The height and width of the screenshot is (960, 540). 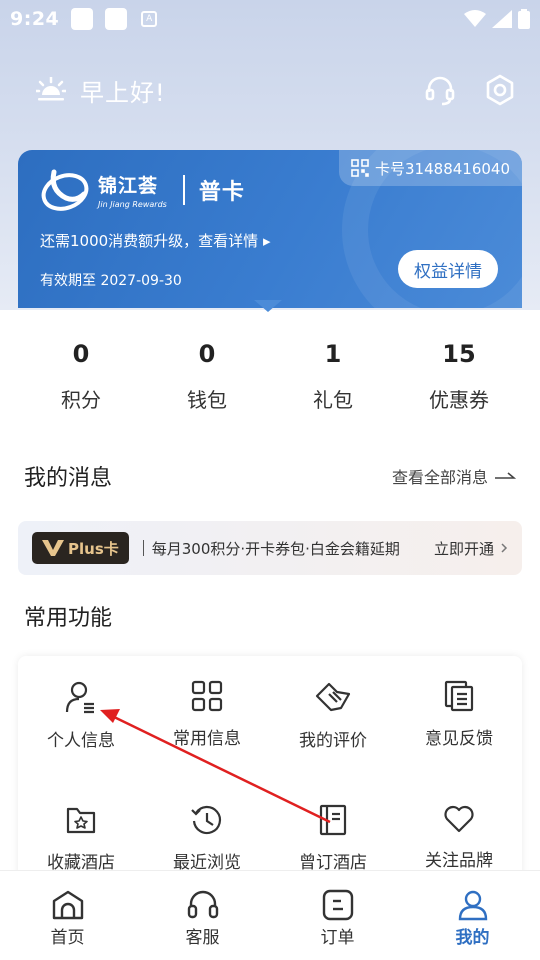 What do you see at coordinates (81, 741) in the screenshot?
I see `func-label: 个人信息` at bounding box center [81, 741].